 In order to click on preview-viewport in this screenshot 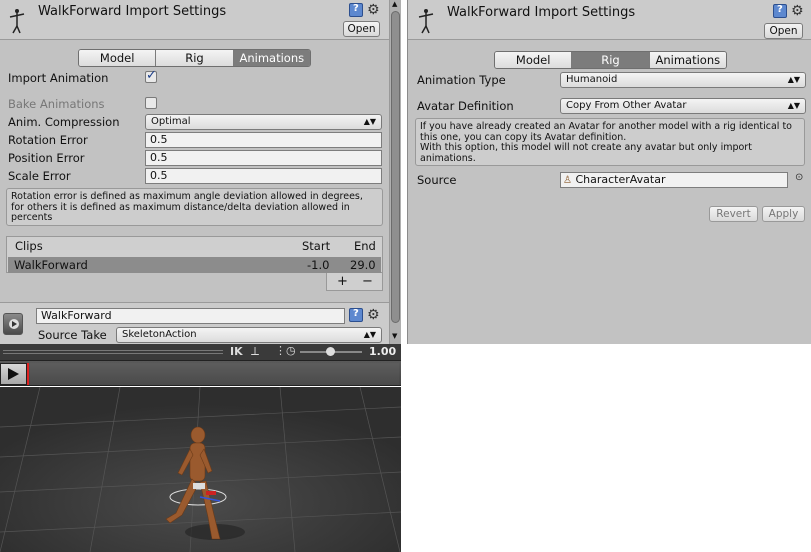, I will do `click(200, 469)`.